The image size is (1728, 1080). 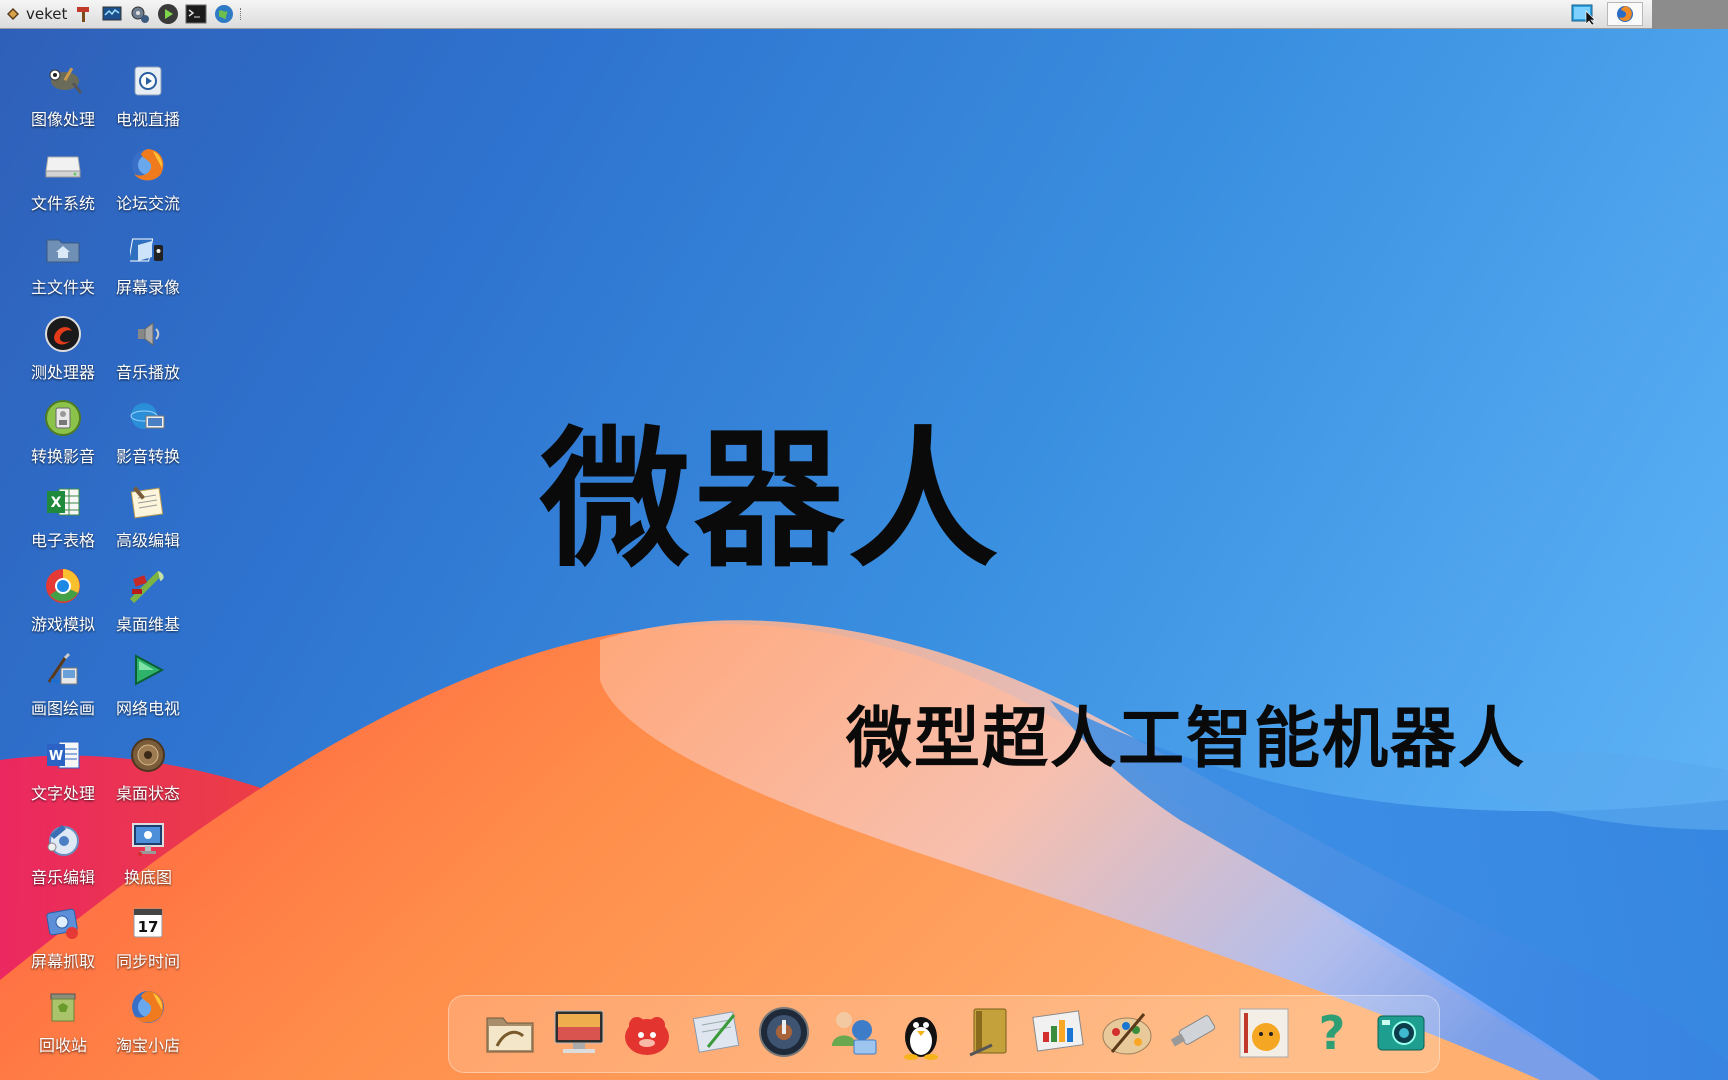 I want to click on calendar-icon: 17, so click(x=148, y=923).